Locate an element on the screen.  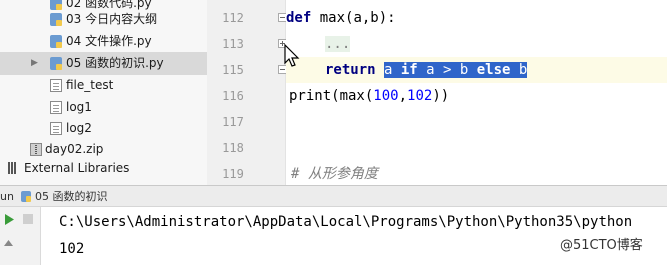
keyword: else is located at coordinates (493, 70).